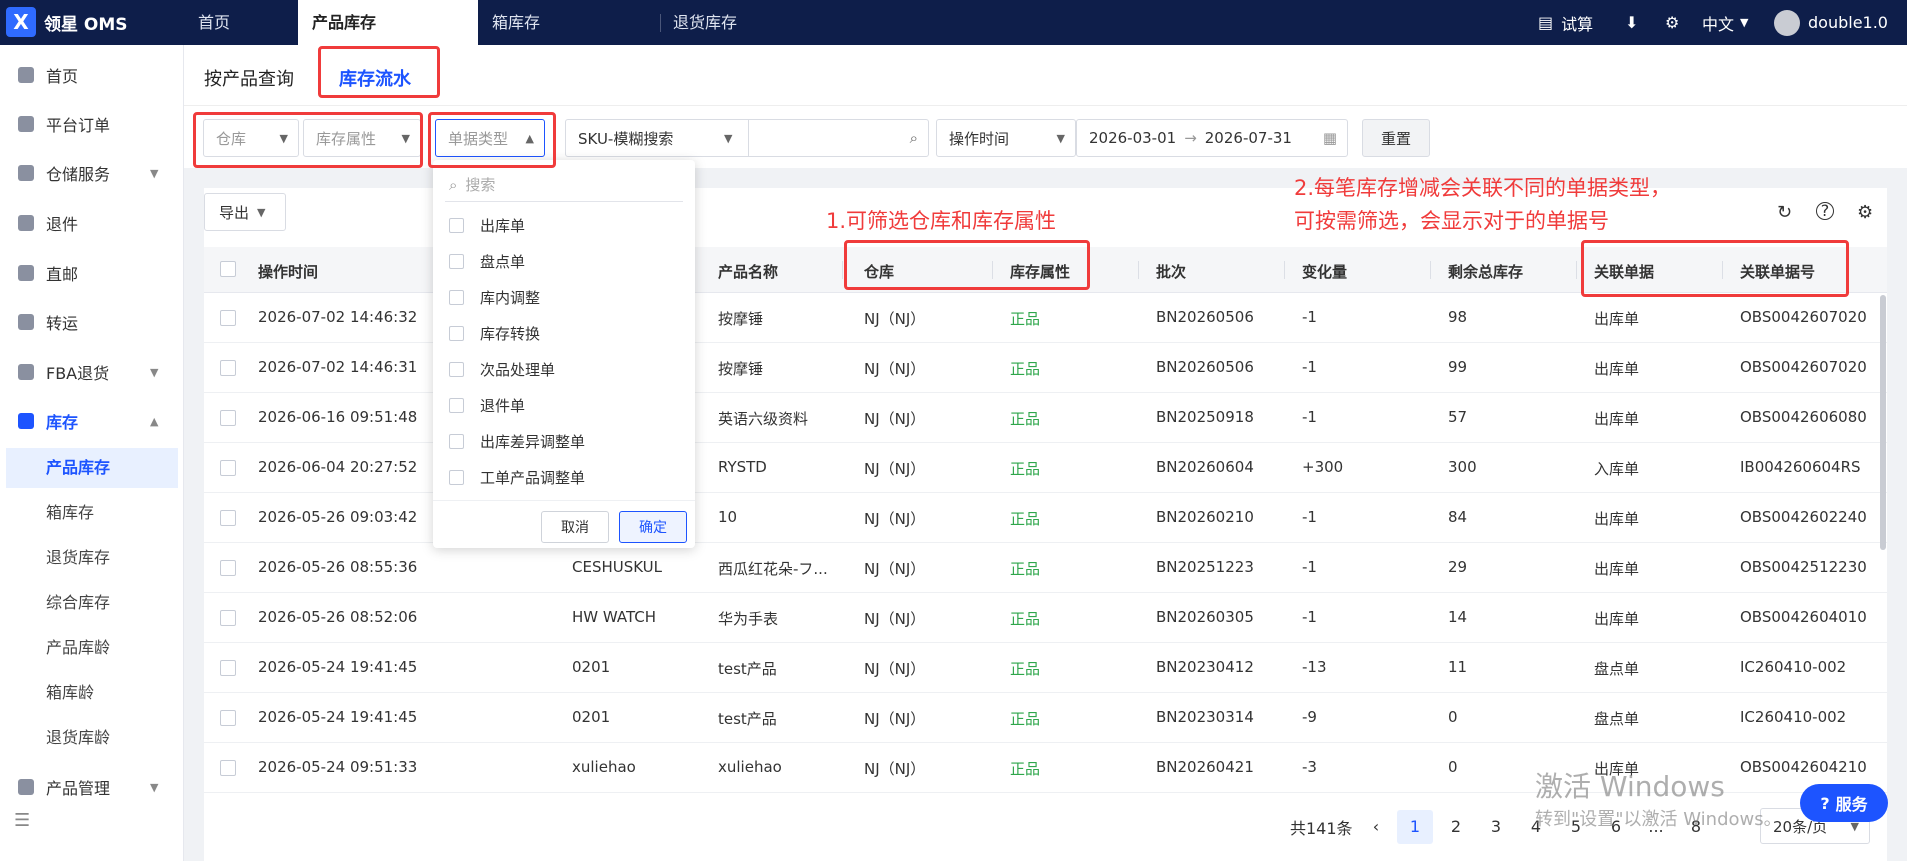 The image size is (1907, 861). What do you see at coordinates (92, 75) in the screenshot?
I see `sidebar-item-home: 首页` at bounding box center [92, 75].